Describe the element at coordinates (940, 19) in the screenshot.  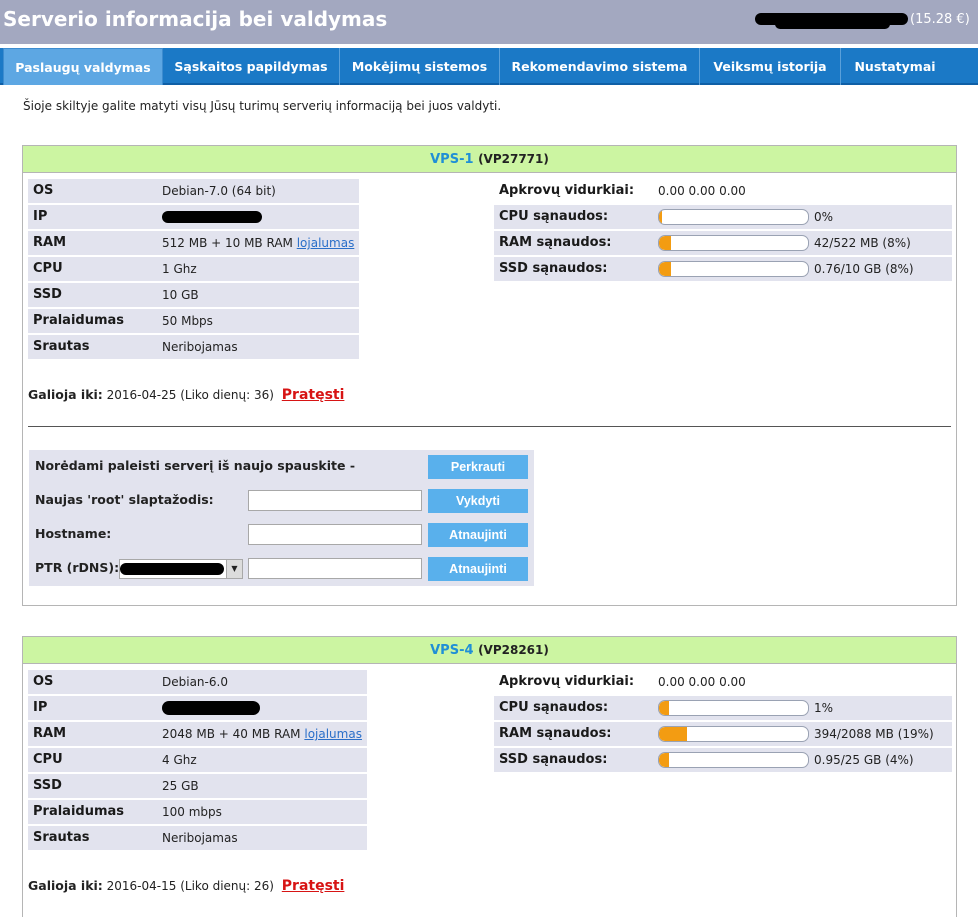
I see `account-balance: (15.28 €)` at that location.